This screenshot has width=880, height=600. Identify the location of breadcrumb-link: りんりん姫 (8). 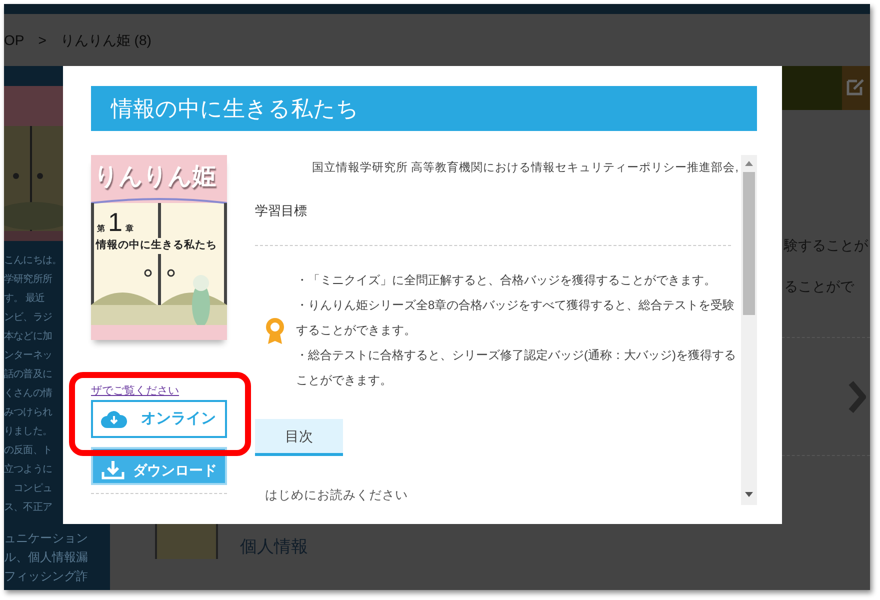
(106, 40).